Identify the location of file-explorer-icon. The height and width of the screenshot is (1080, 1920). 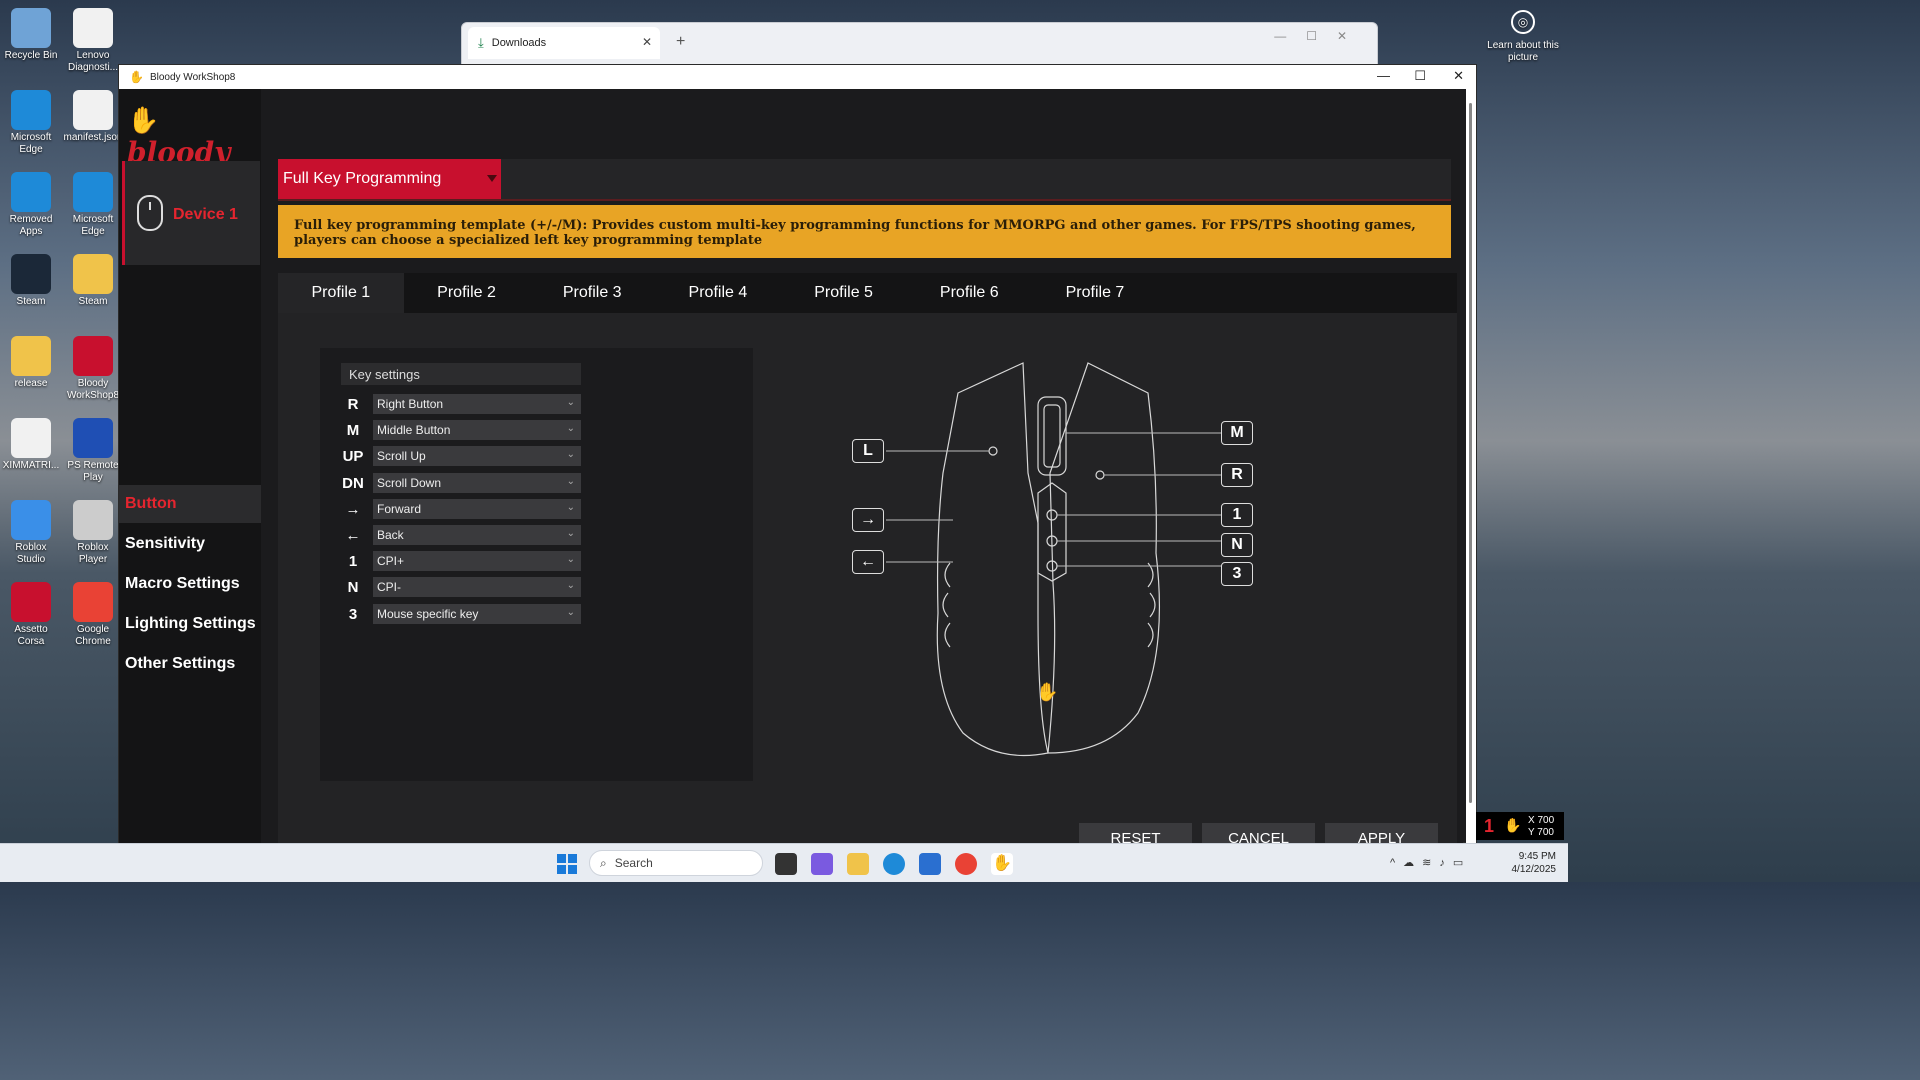
(858, 864).